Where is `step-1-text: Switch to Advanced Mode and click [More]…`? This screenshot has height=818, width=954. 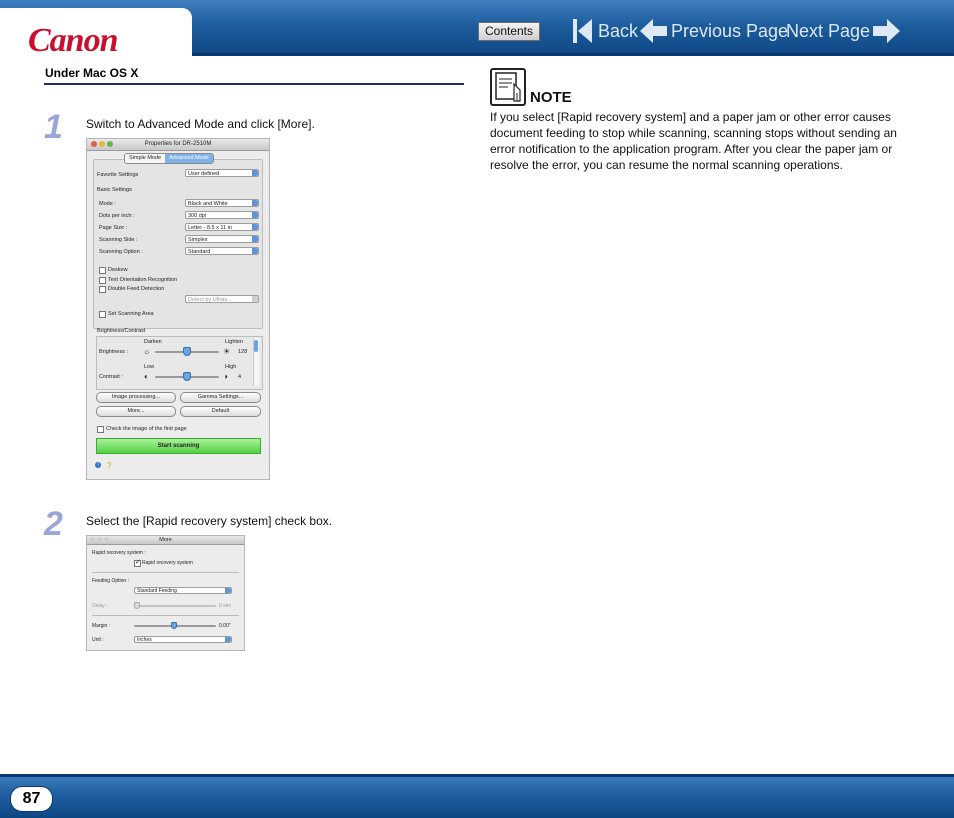 step-1-text: Switch to Advanced Mode and click [More]… is located at coordinates (200, 124).